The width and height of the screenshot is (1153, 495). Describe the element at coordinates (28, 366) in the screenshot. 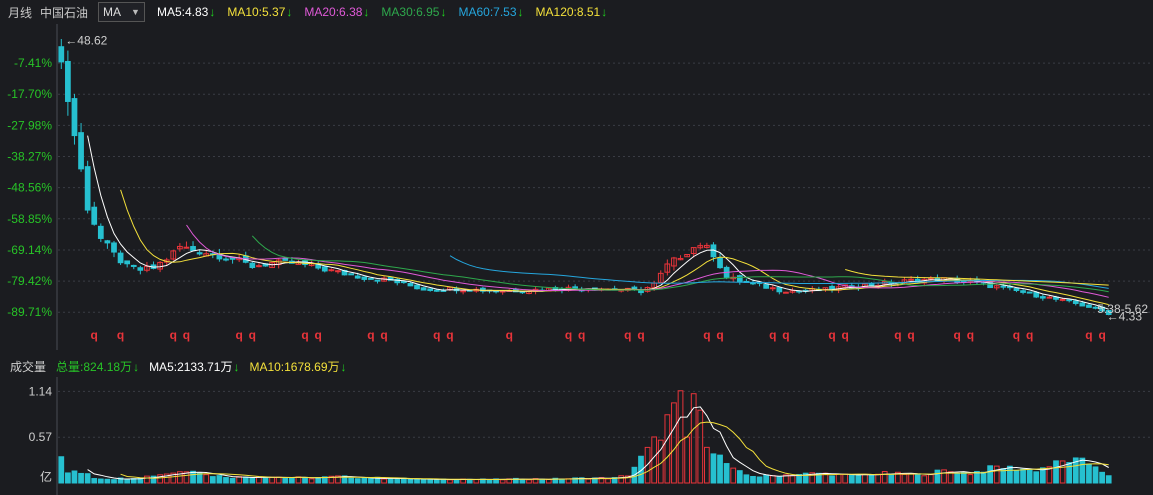

I see `volume-title: 成交量` at that location.